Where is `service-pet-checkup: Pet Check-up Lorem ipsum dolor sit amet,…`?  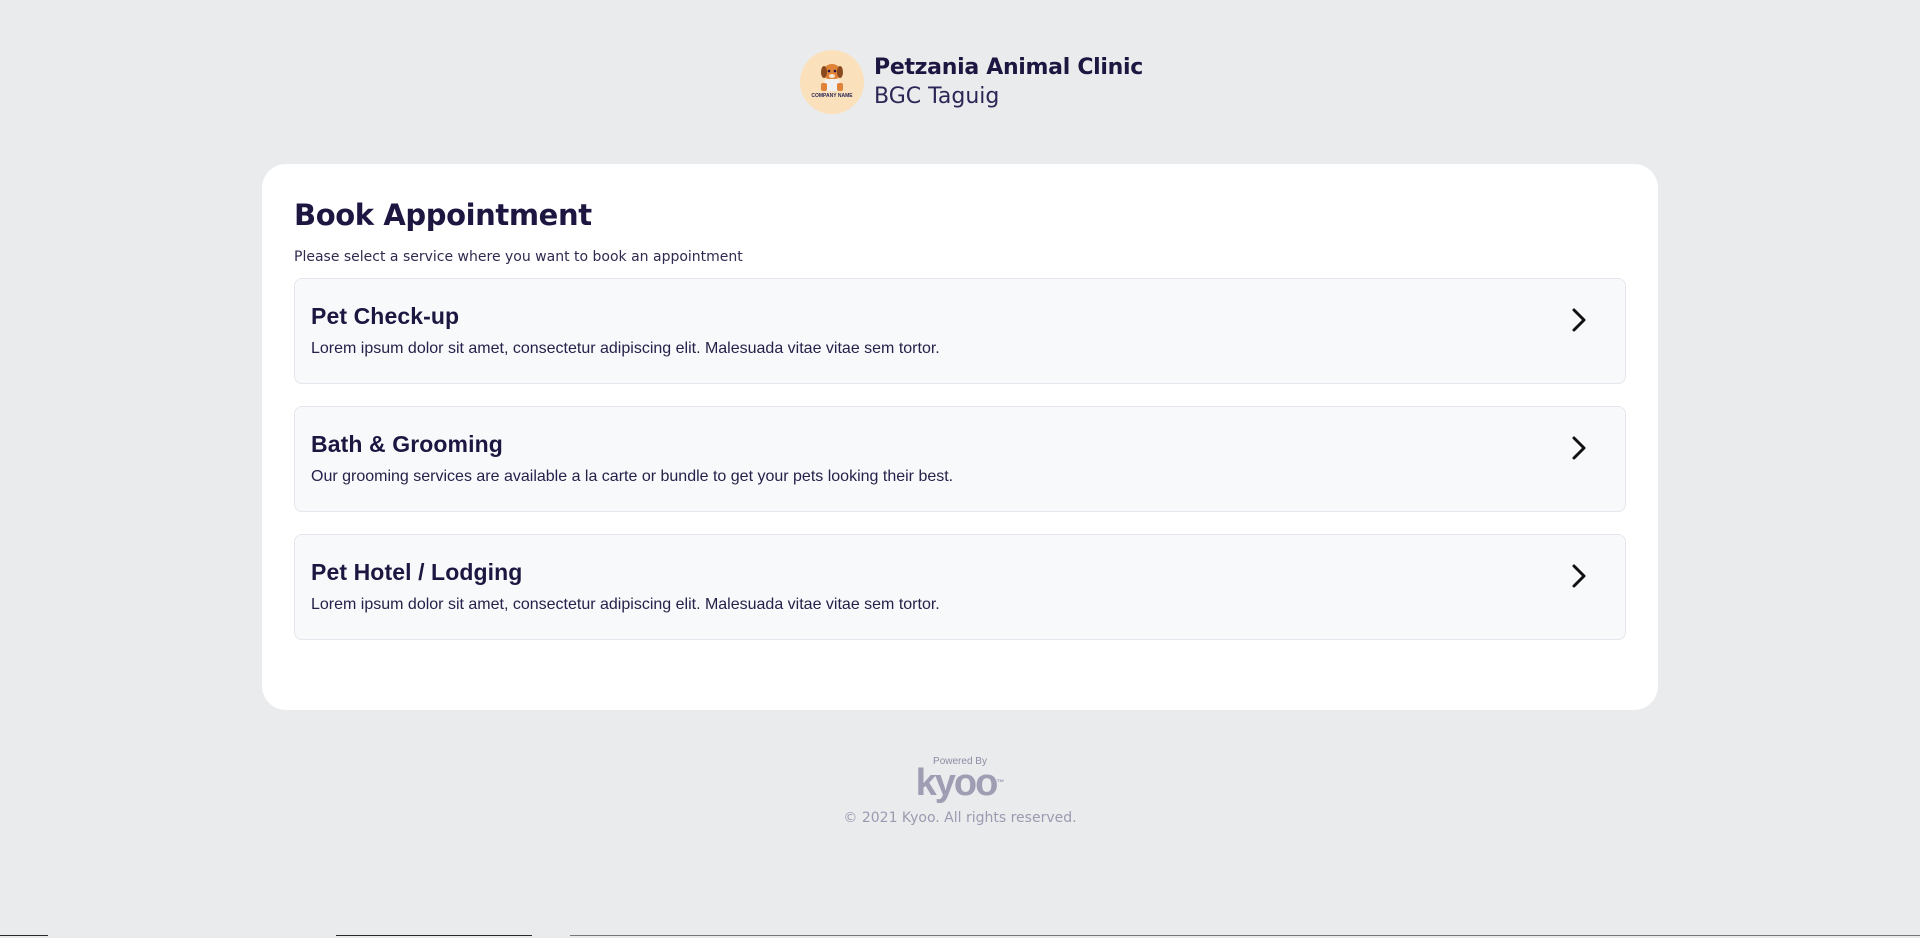
service-pet-checkup: Pet Check-up Lorem ipsum dolor sit amet,… is located at coordinates (960, 330).